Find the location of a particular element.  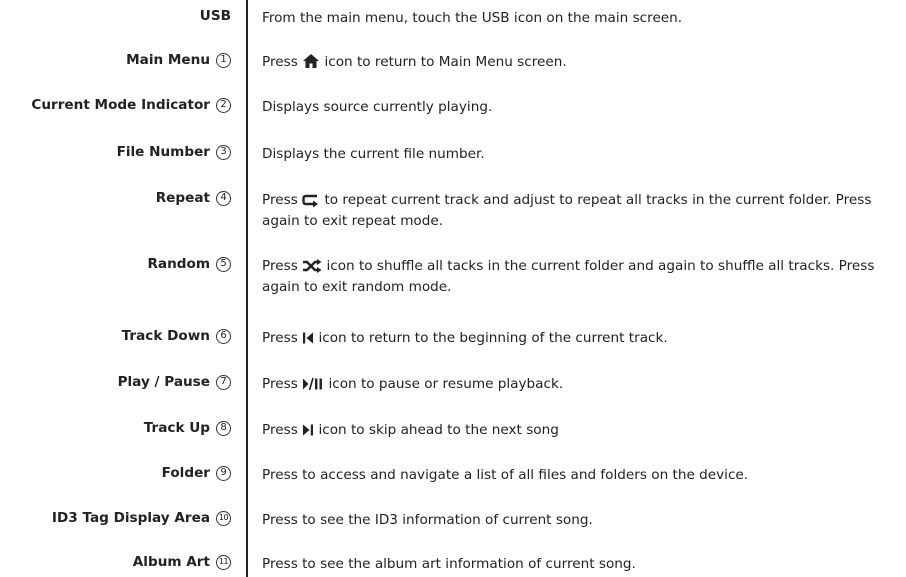

row-label-text: ID3 Tag Display Area is located at coordinates (130, 518).